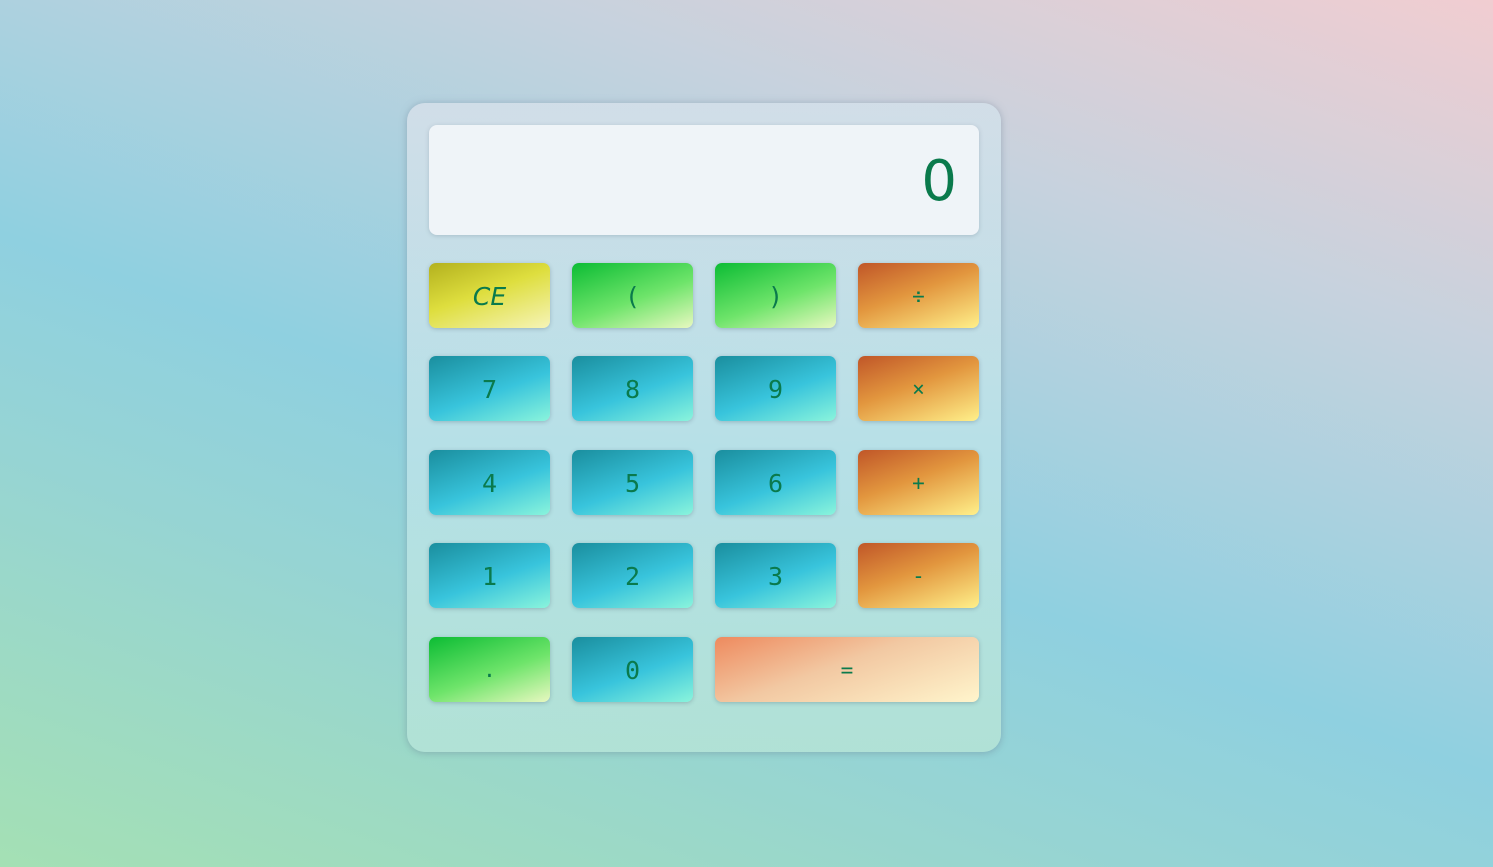  Describe the element at coordinates (775, 575) in the screenshot. I see `digit-3-button: 3` at that location.